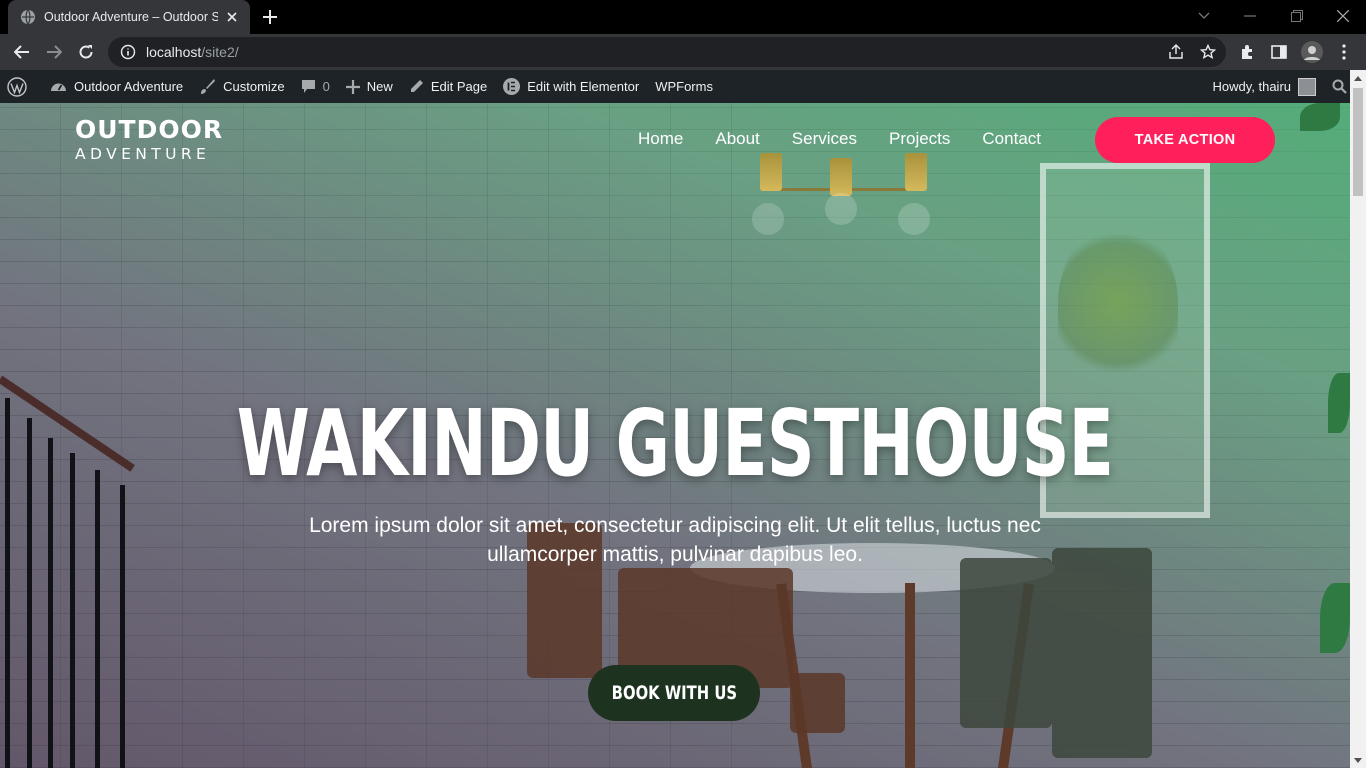 This screenshot has width=1366, height=768. Describe the element at coordinates (86, 52) in the screenshot. I see `reload-button` at that location.